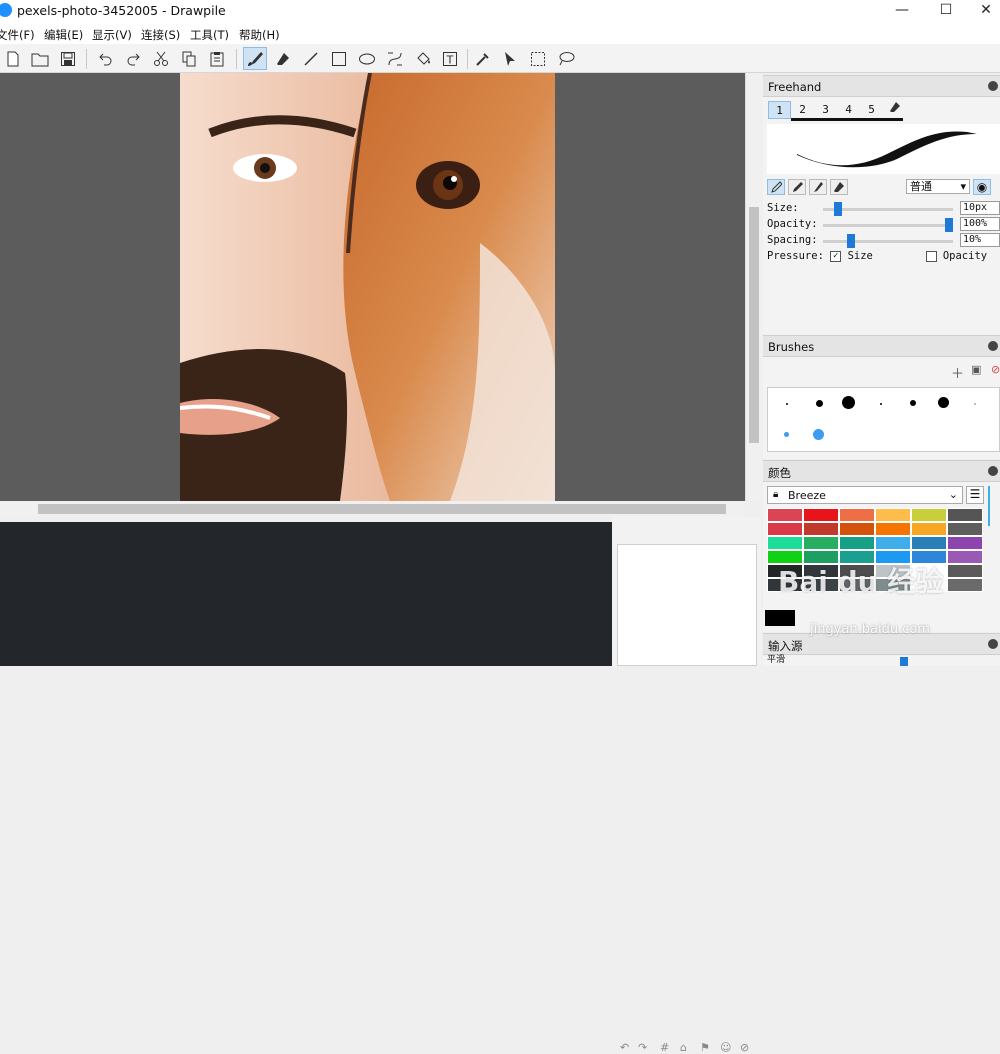  Describe the element at coordinates (705, 1047) in the screenshot. I see `flag-icon: ⚑` at that location.